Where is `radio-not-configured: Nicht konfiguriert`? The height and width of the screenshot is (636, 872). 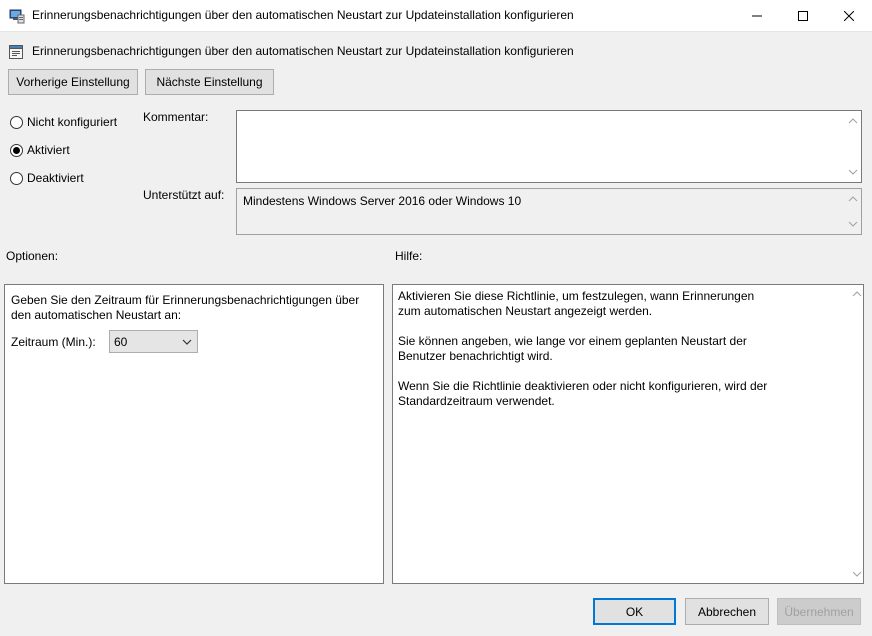 radio-not-configured: Nicht konfiguriert is located at coordinates (63, 122).